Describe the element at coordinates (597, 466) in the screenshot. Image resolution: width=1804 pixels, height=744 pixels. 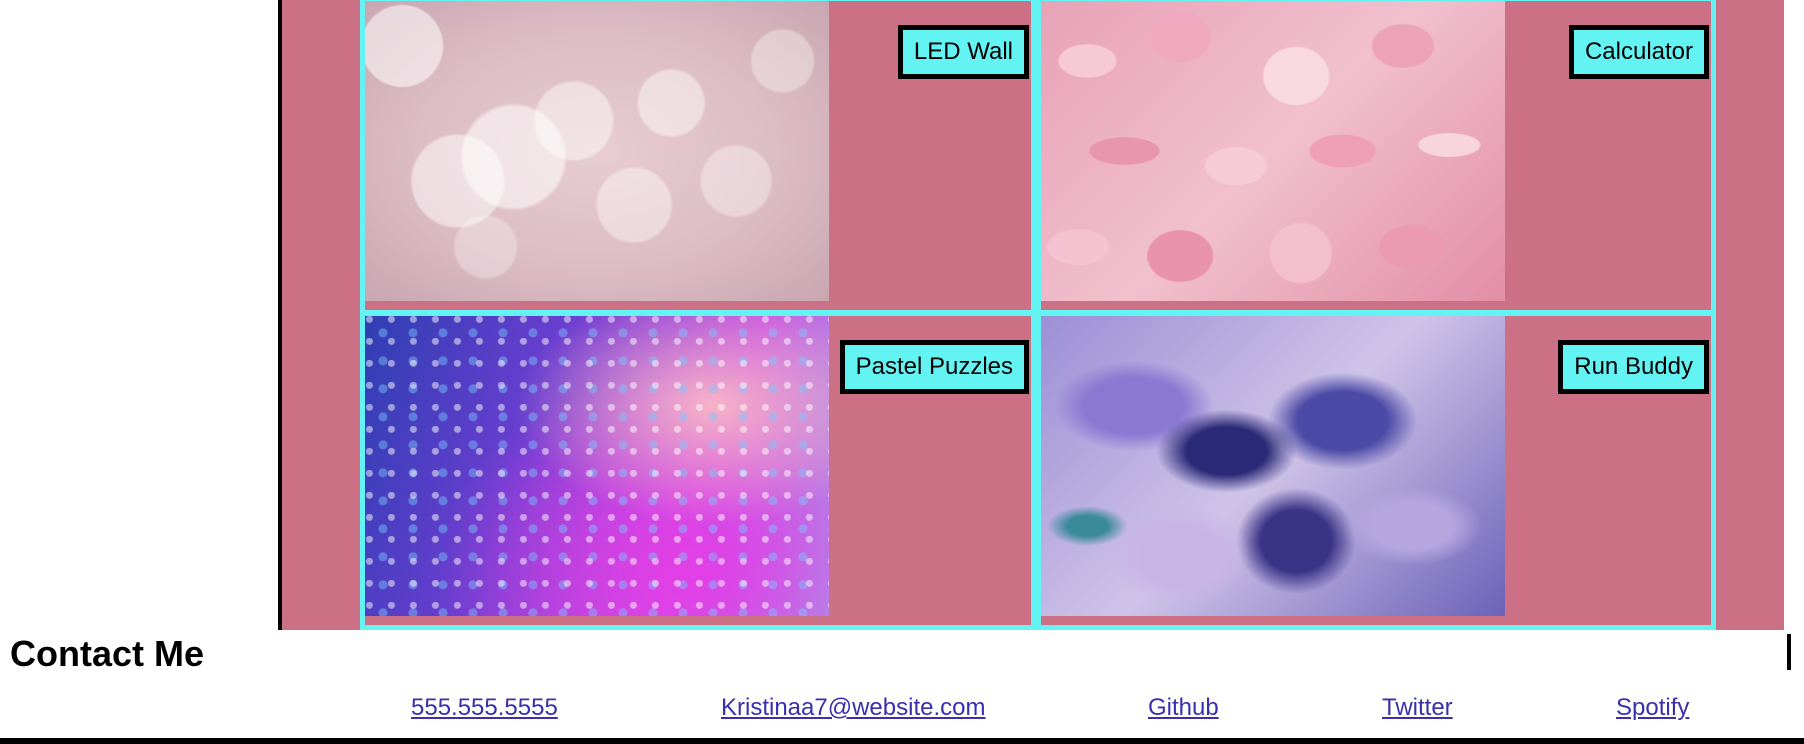
I see `water-droplets-image` at that location.